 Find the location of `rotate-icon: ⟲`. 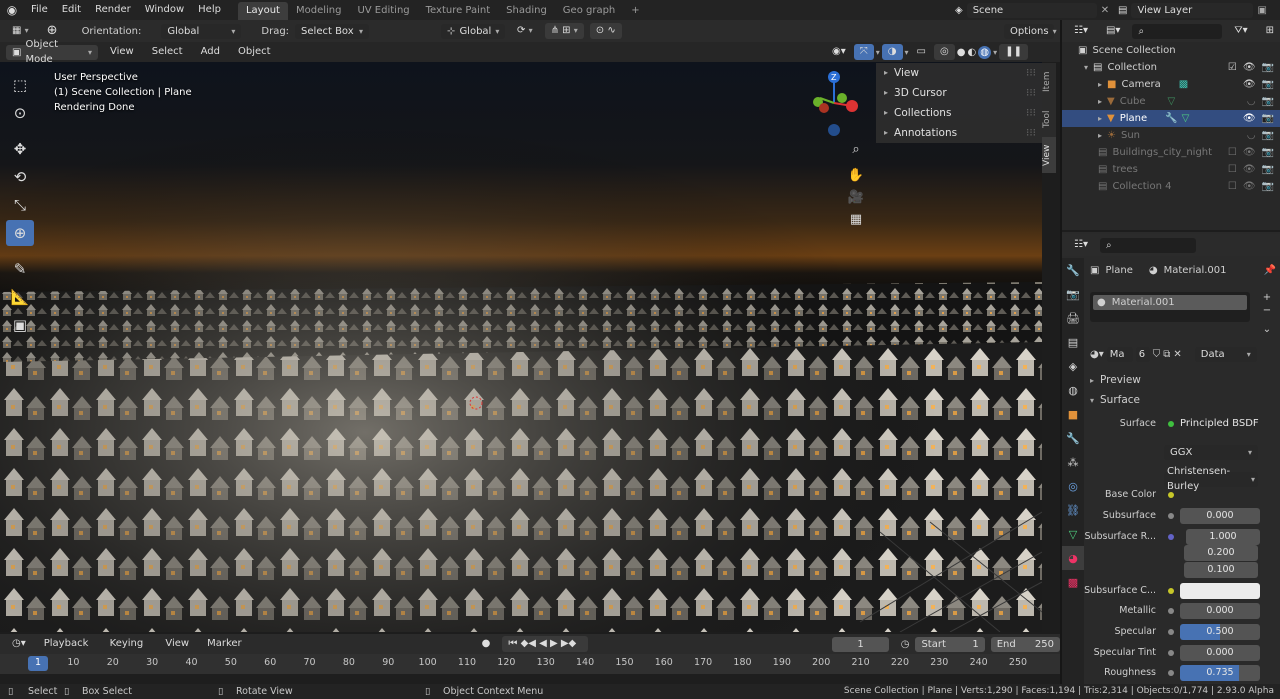

rotate-icon: ⟲ is located at coordinates (20, 177).